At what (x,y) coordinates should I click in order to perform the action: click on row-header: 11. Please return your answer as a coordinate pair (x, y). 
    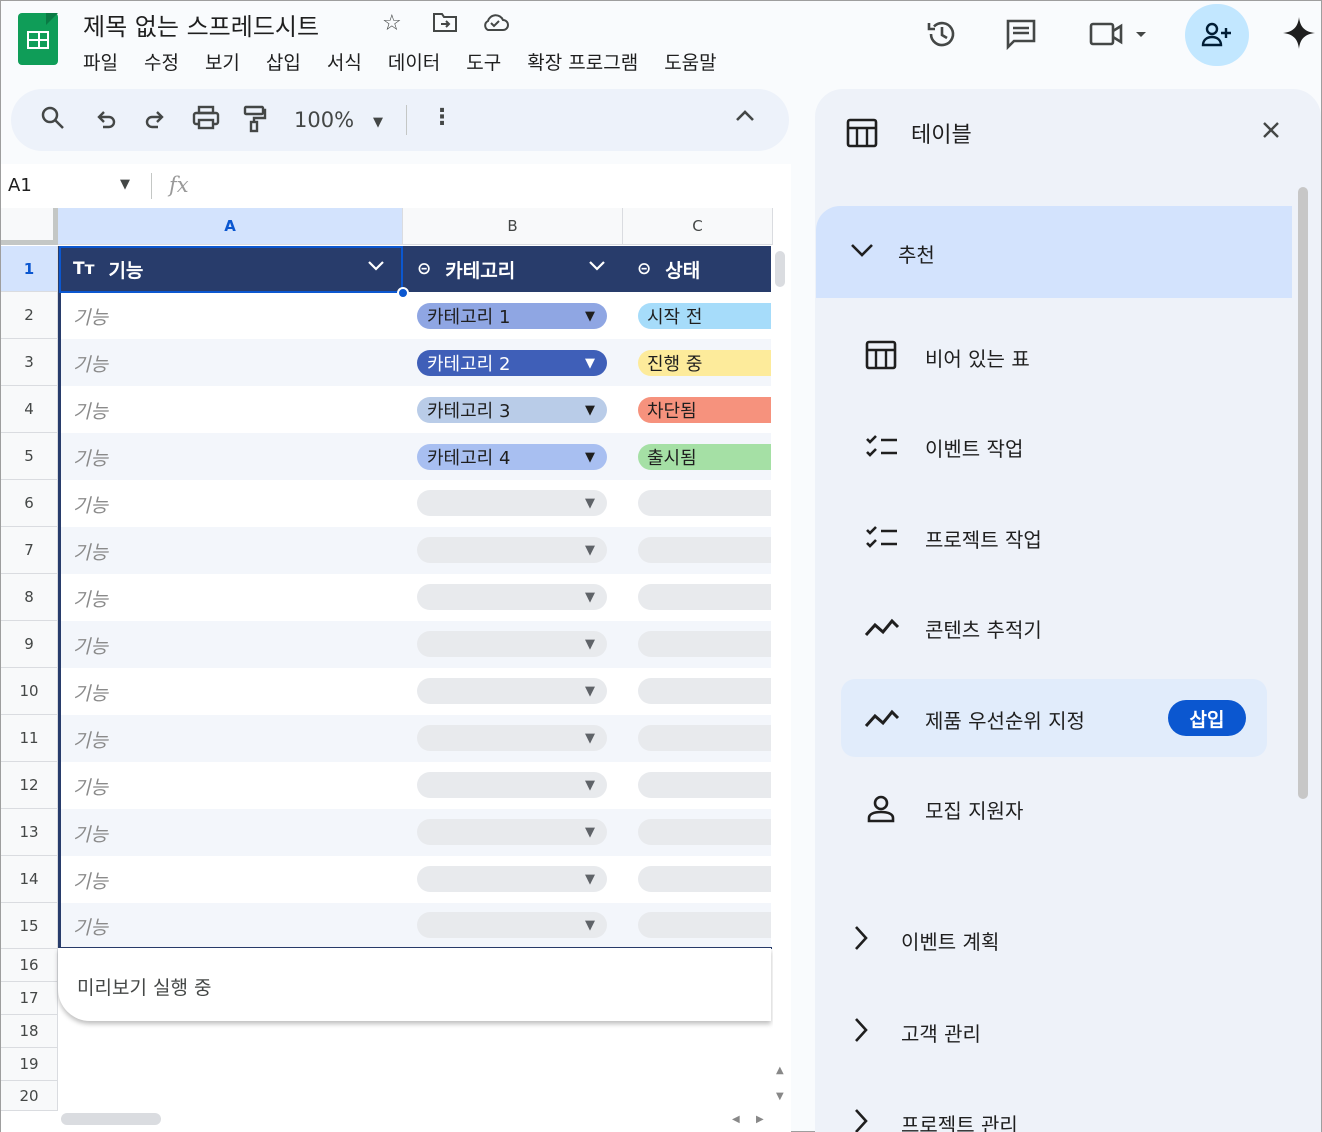
    Looking at the image, I should click on (29, 738).